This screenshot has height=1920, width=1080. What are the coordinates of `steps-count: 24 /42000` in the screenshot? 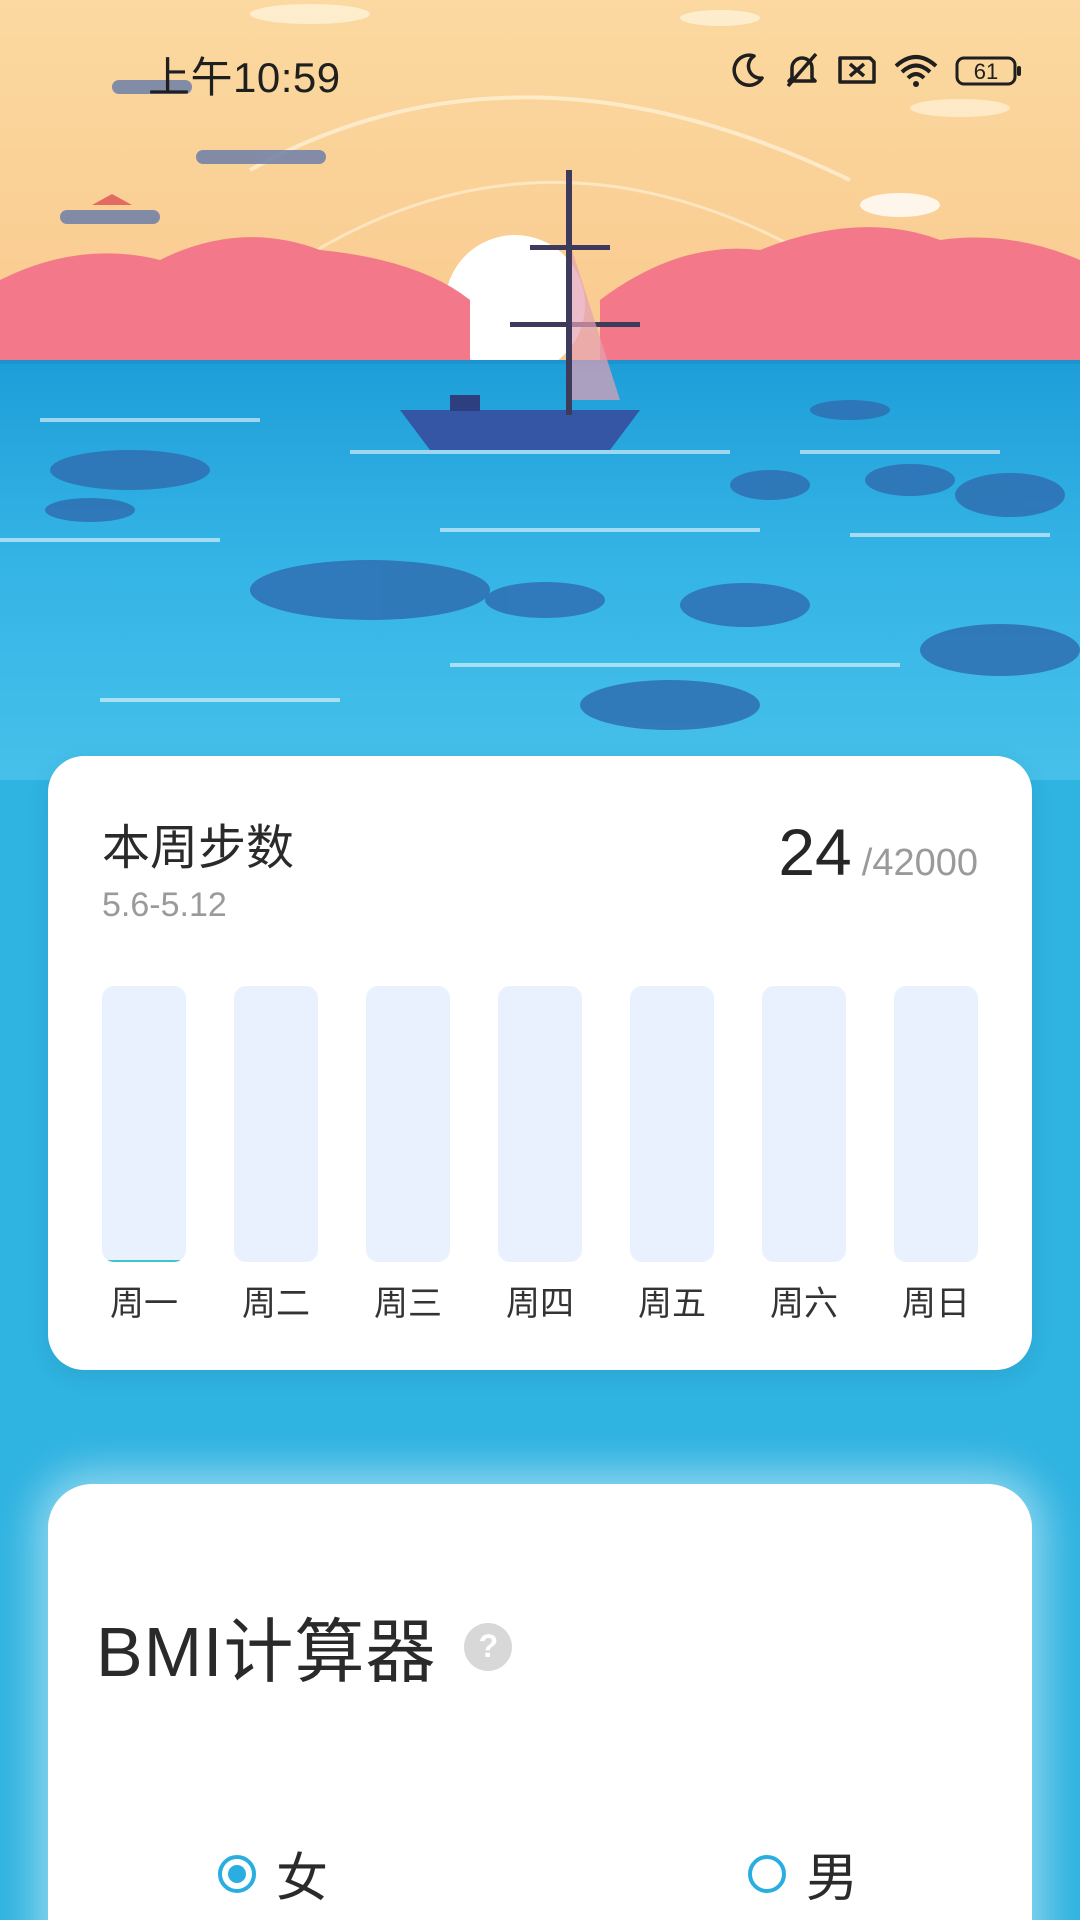 It's located at (878, 852).